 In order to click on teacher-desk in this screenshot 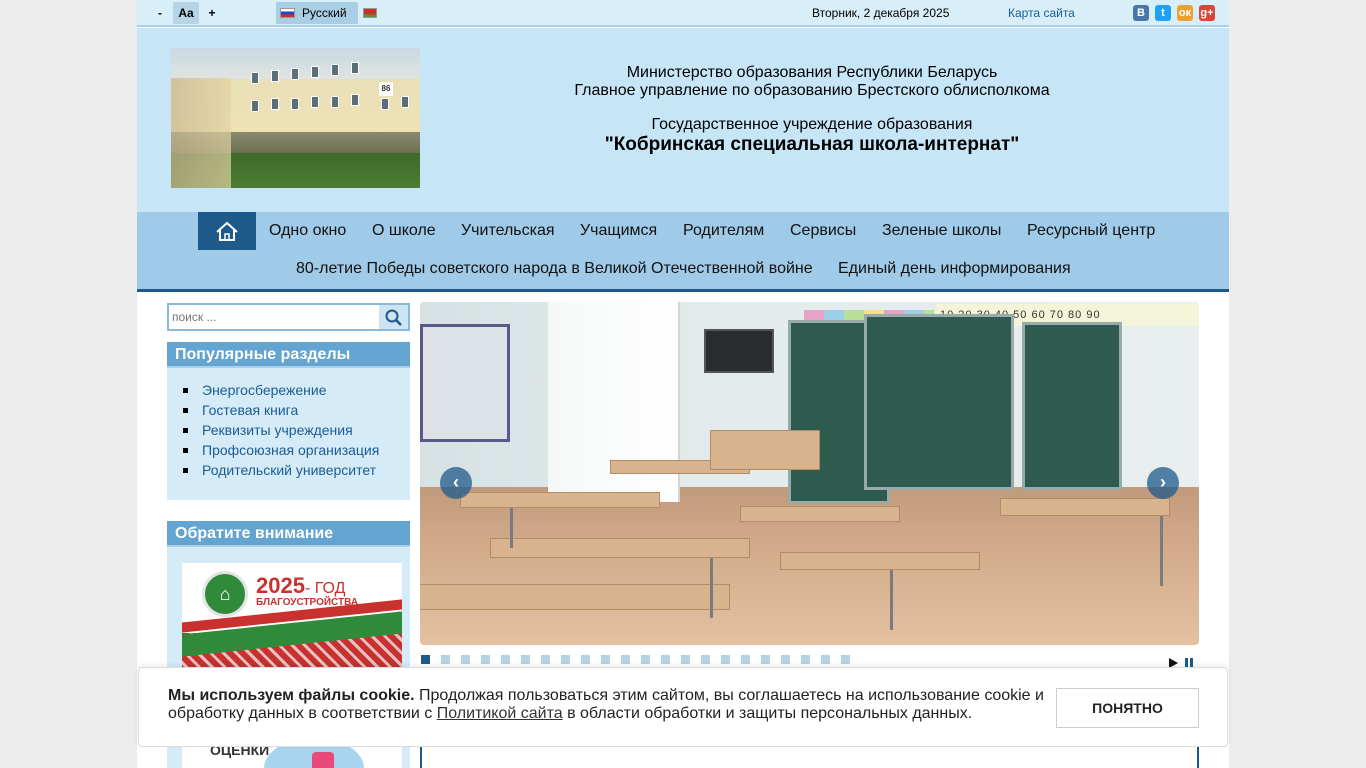, I will do `click(765, 450)`.